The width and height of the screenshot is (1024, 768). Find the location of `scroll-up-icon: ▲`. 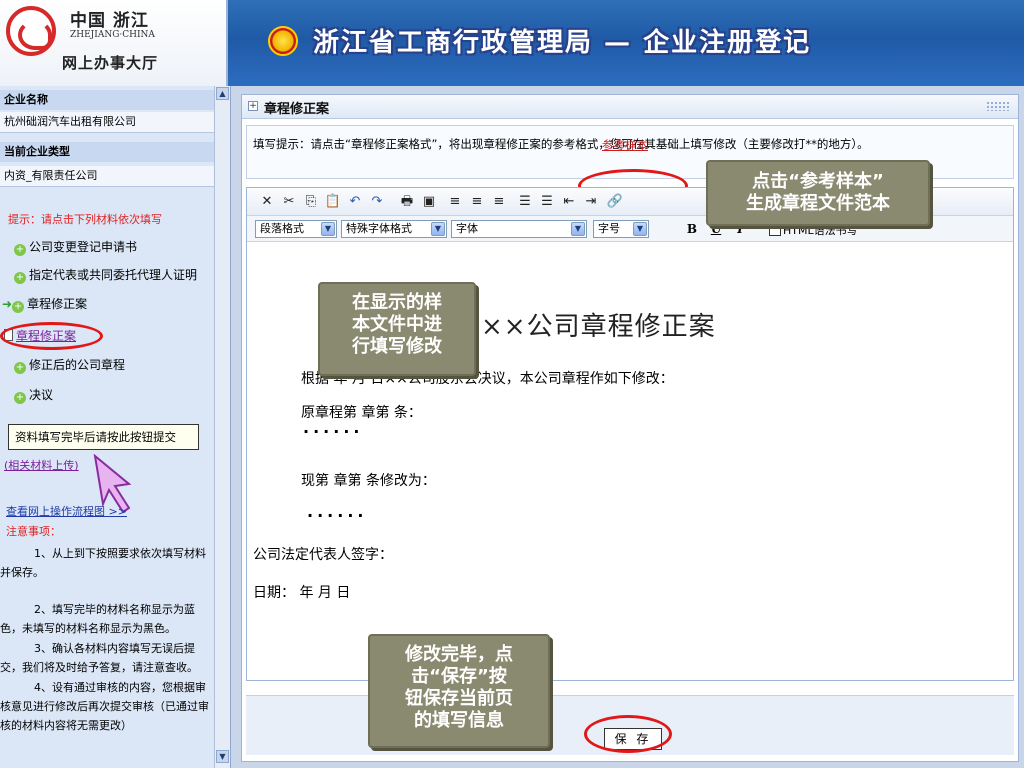

scroll-up-icon: ▲ is located at coordinates (222, 93).